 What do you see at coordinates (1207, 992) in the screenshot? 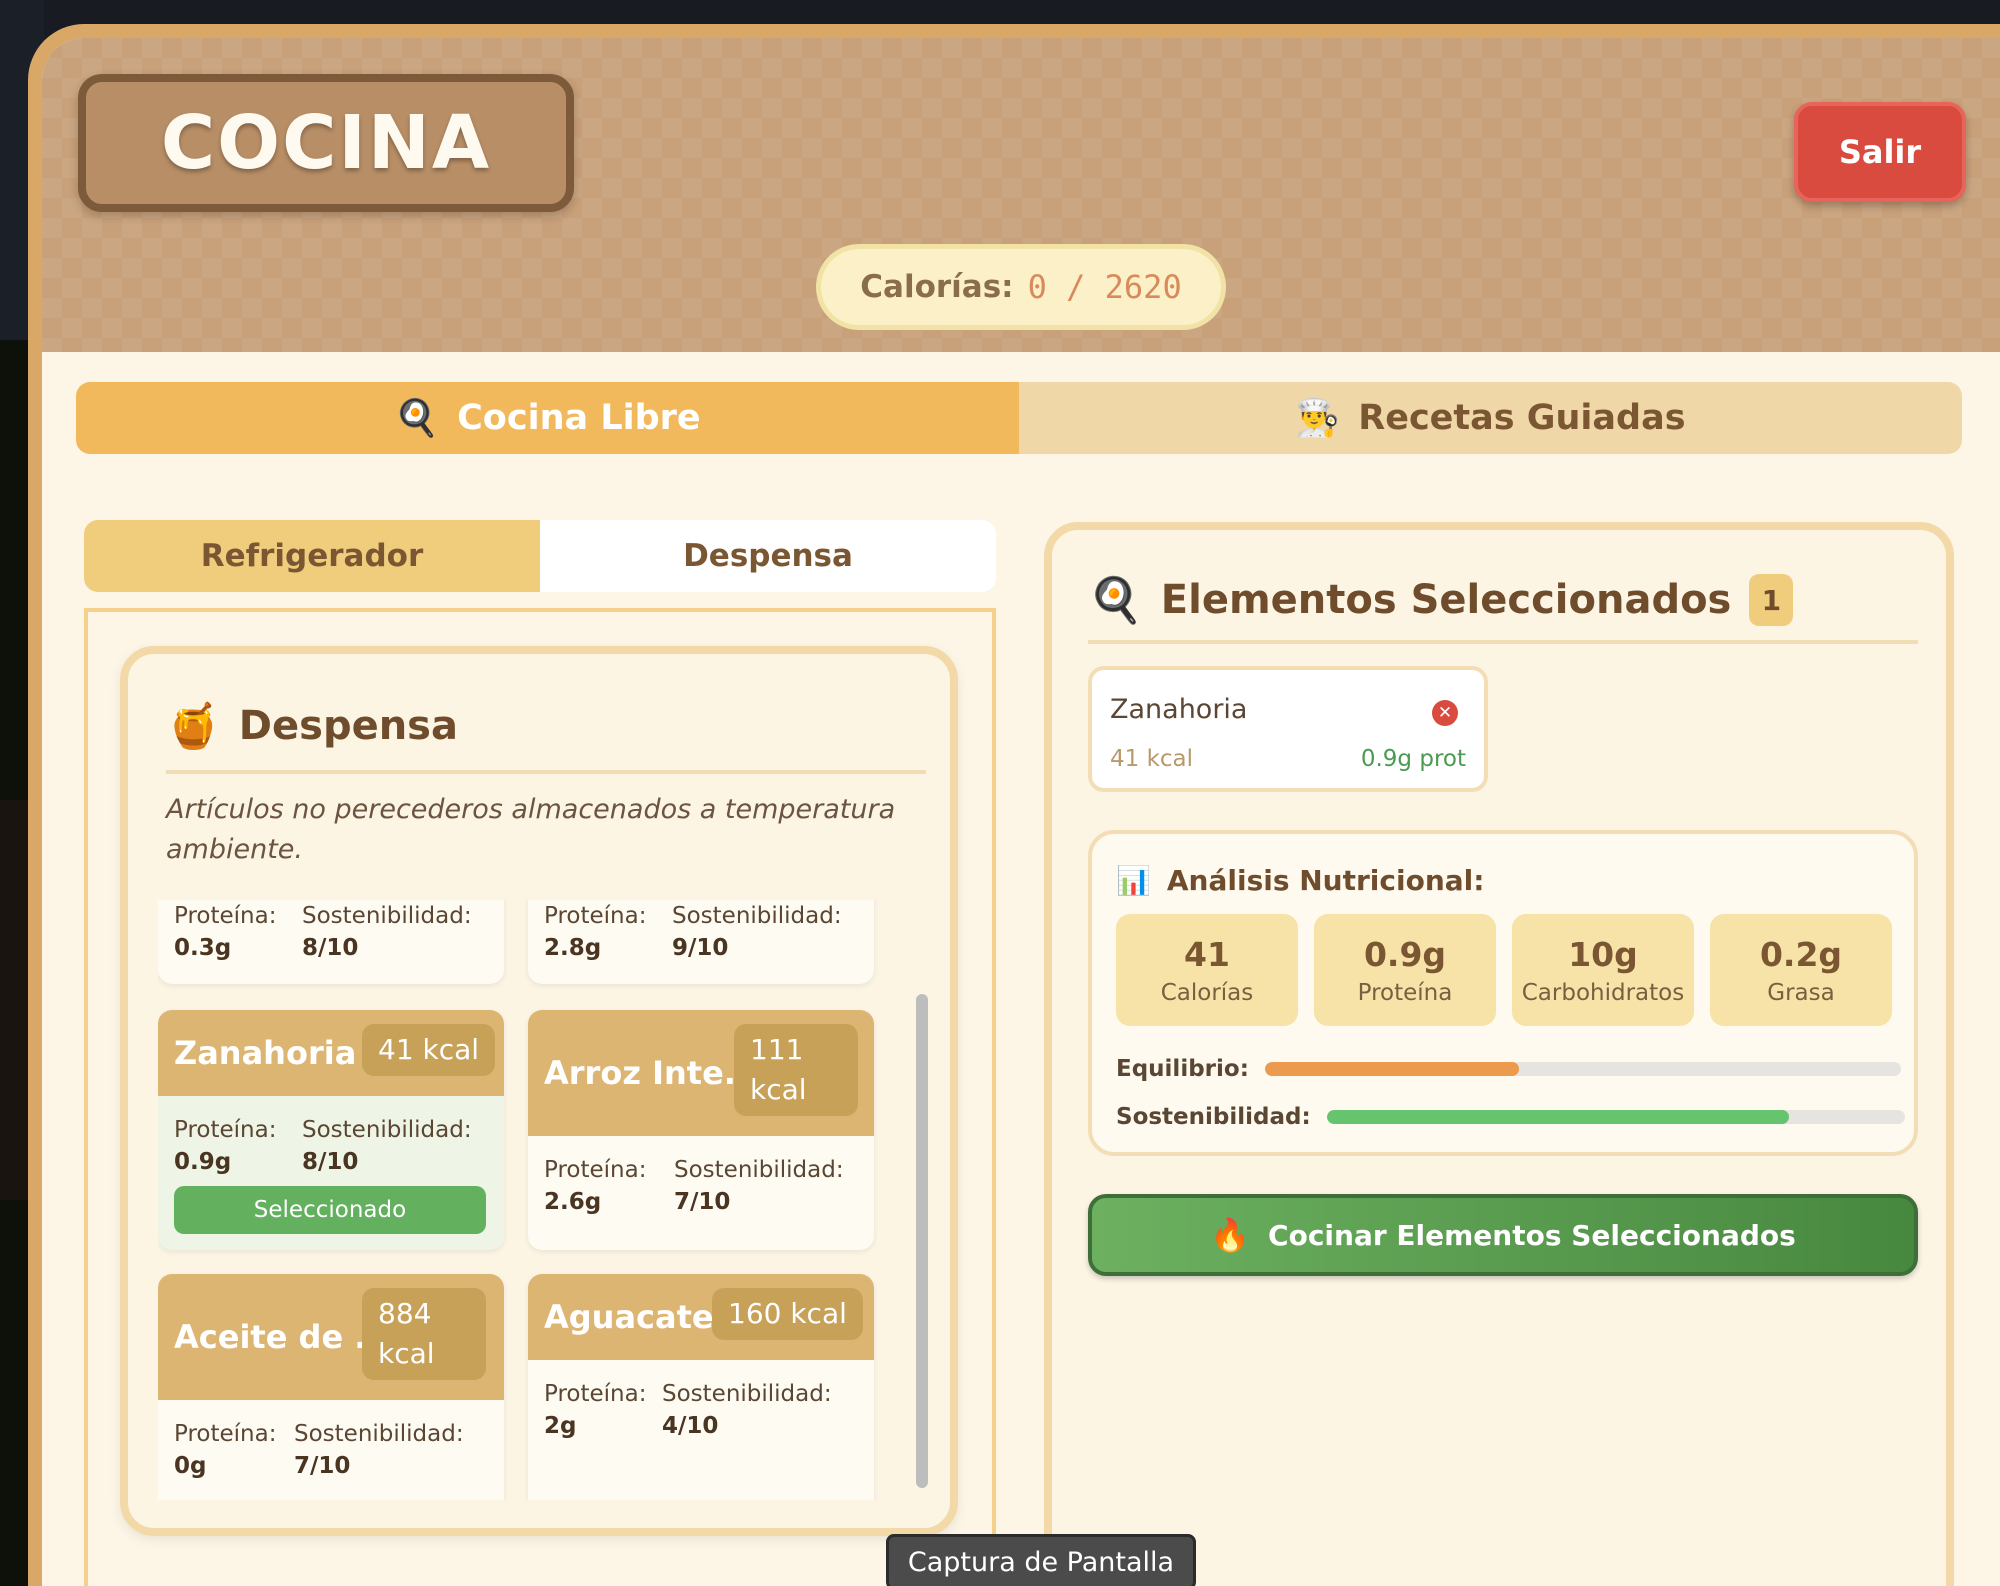
I see `tile-label: Calorías` at bounding box center [1207, 992].